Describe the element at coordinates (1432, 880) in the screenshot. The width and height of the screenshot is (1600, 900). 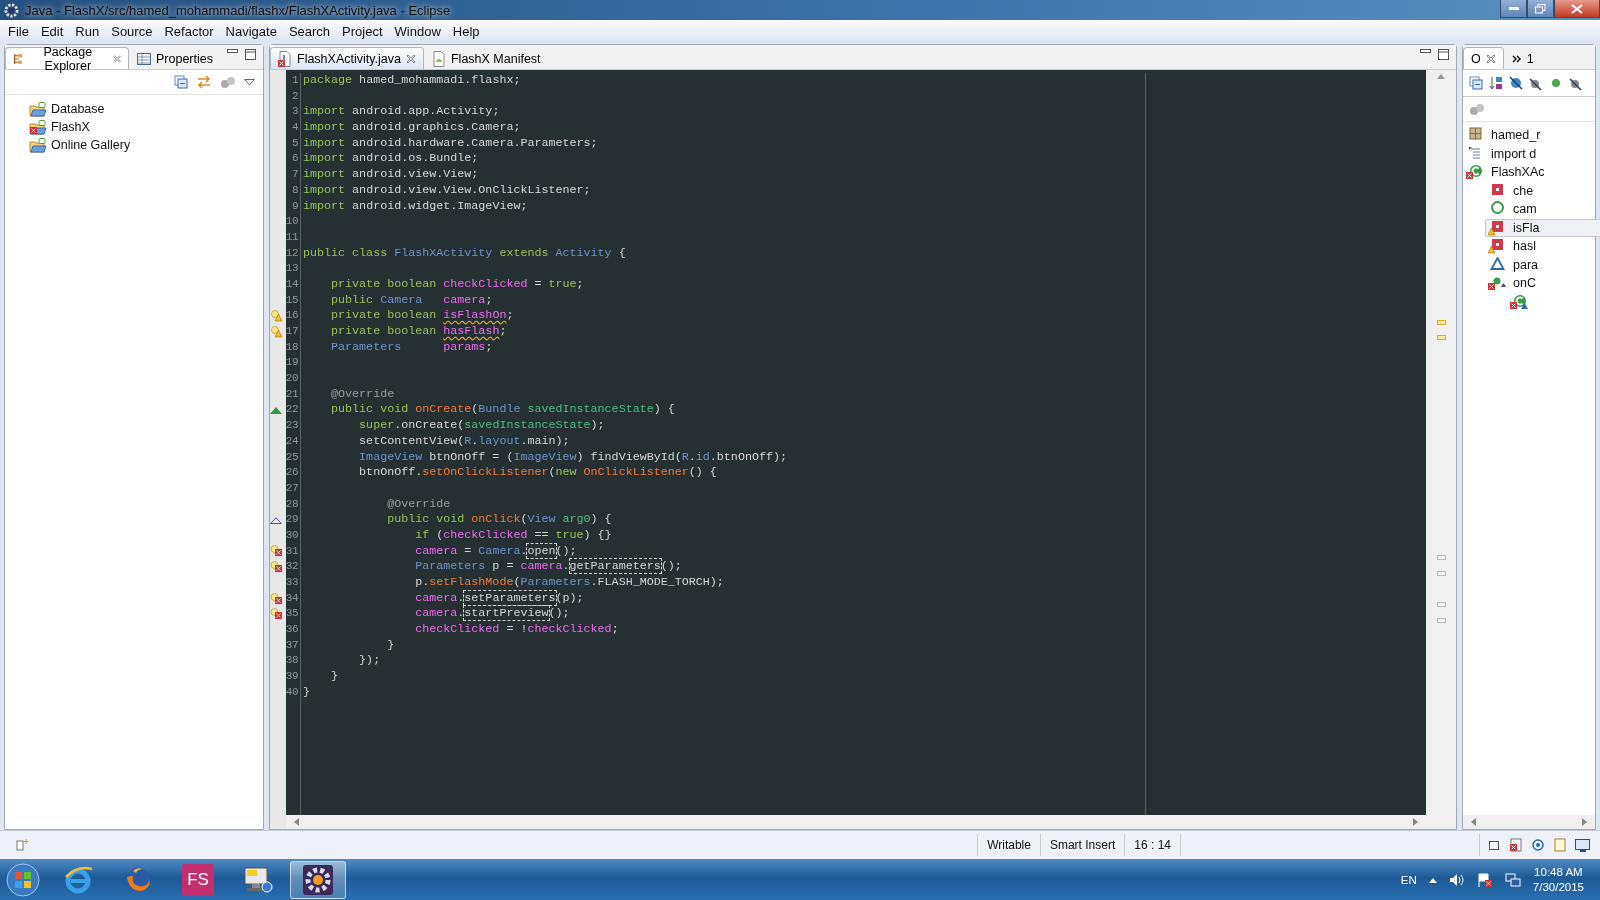
I see `show-hidden-icon` at that location.